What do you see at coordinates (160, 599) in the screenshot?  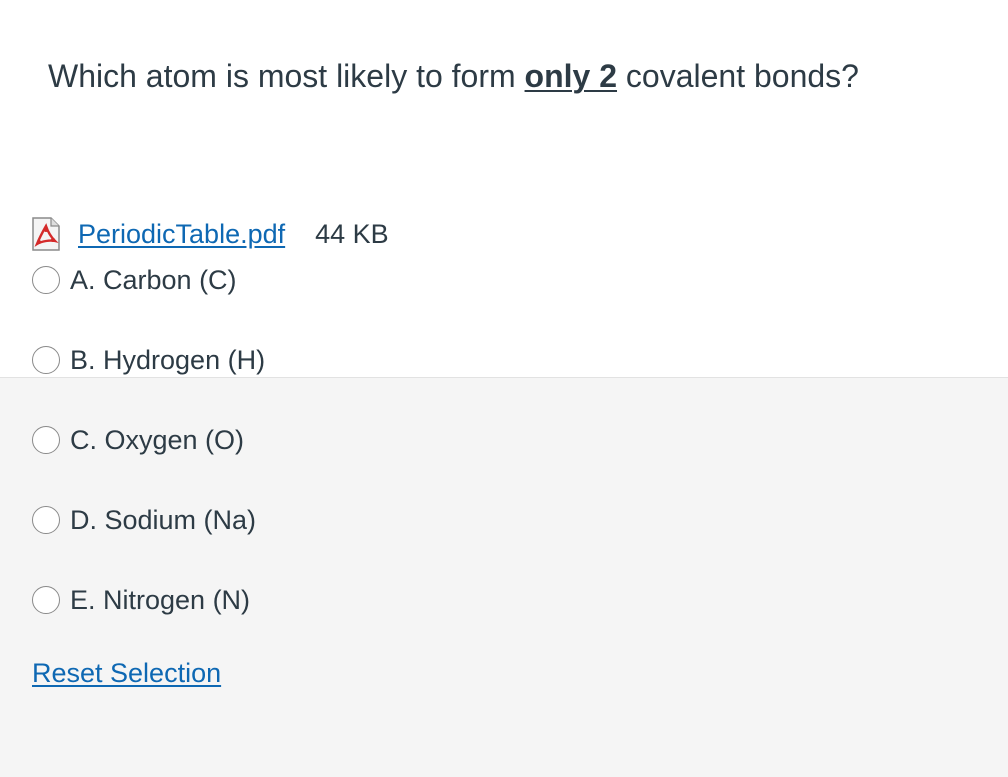 I see `answer-label: E. Nitrogen (N)` at bounding box center [160, 599].